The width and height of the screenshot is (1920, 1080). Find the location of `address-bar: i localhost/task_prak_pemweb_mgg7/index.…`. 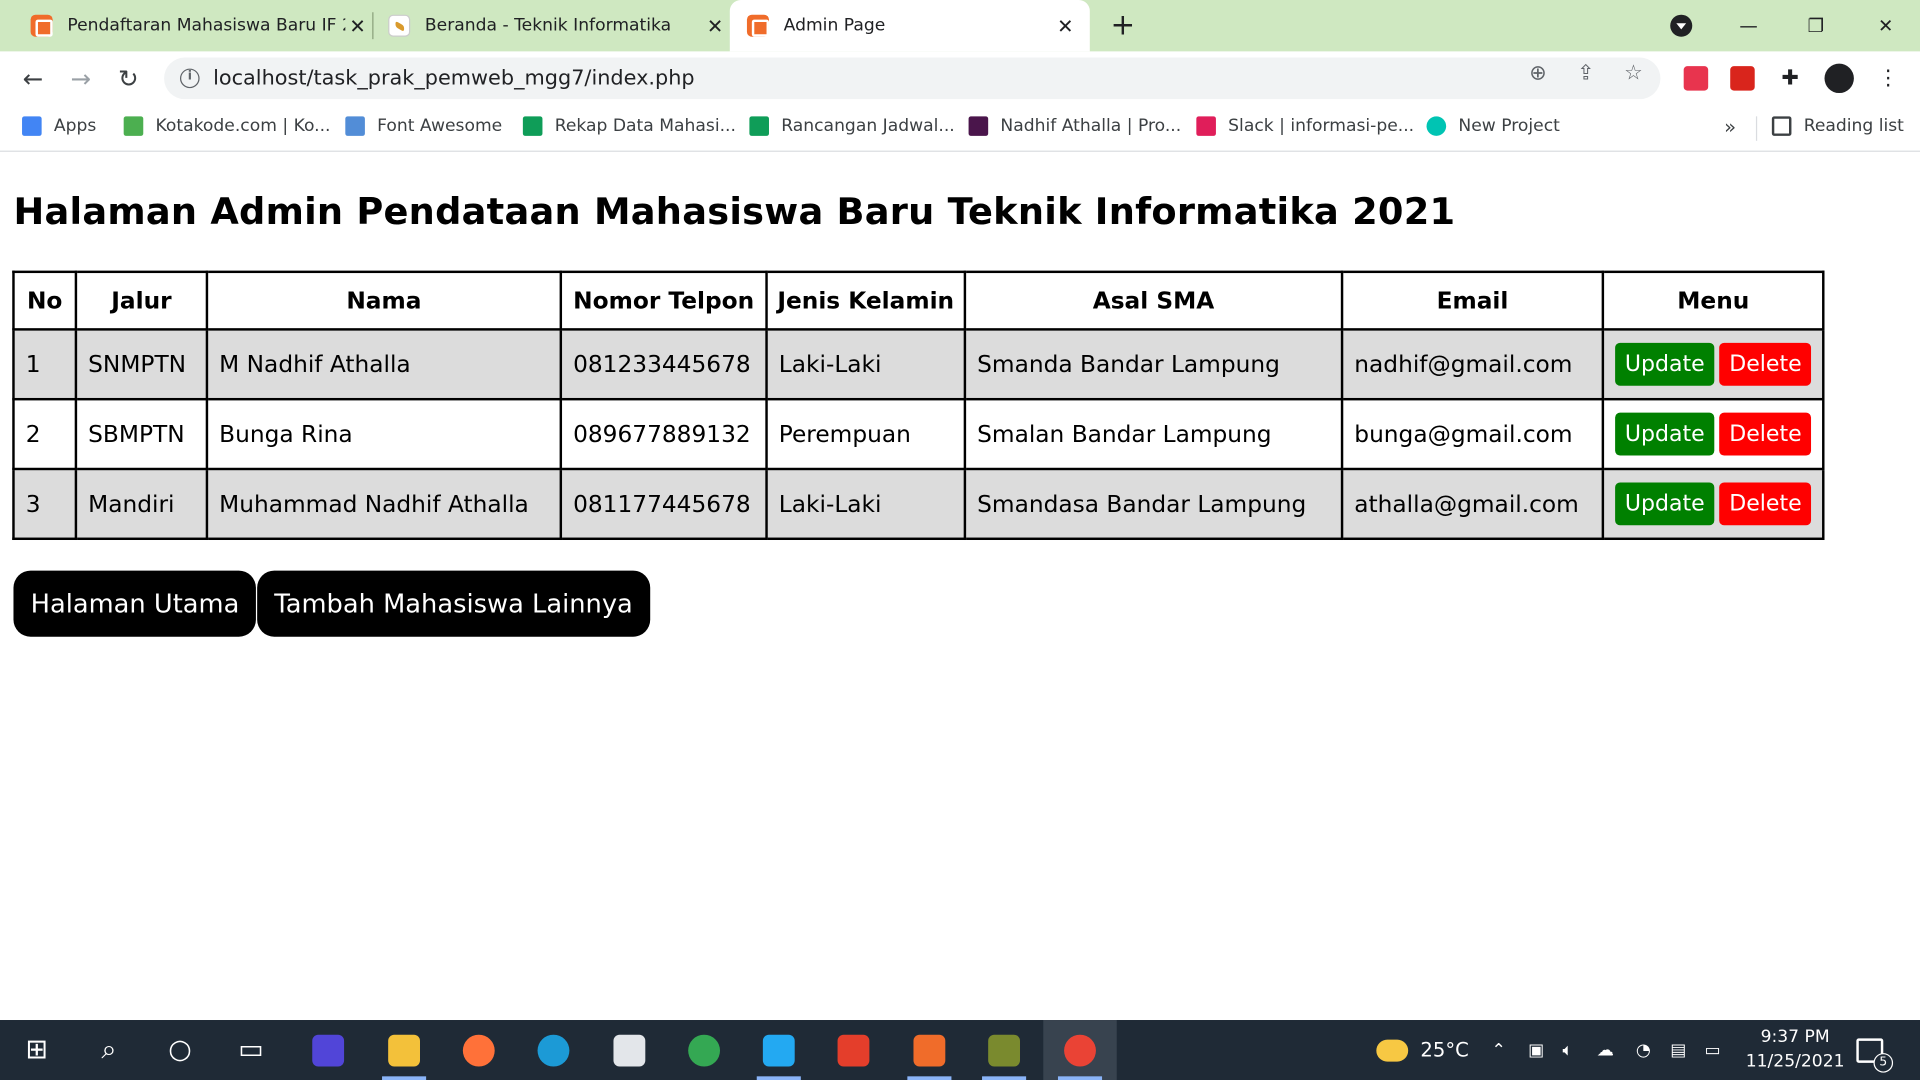

address-bar: i localhost/task_prak_pemweb_mgg7/index.… is located at coordinates (912, 78).